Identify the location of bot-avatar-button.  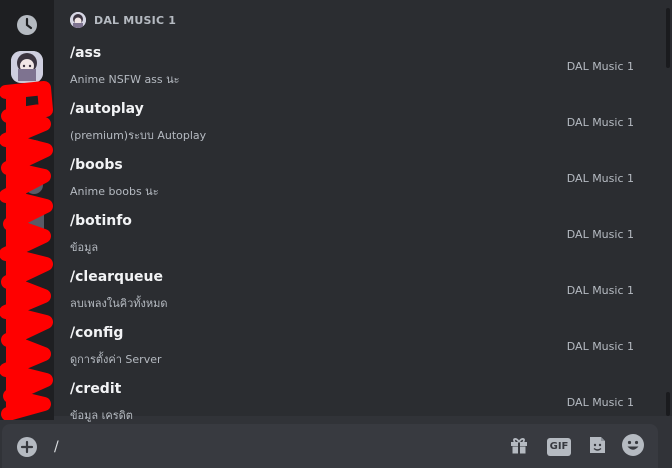
(27, 67).